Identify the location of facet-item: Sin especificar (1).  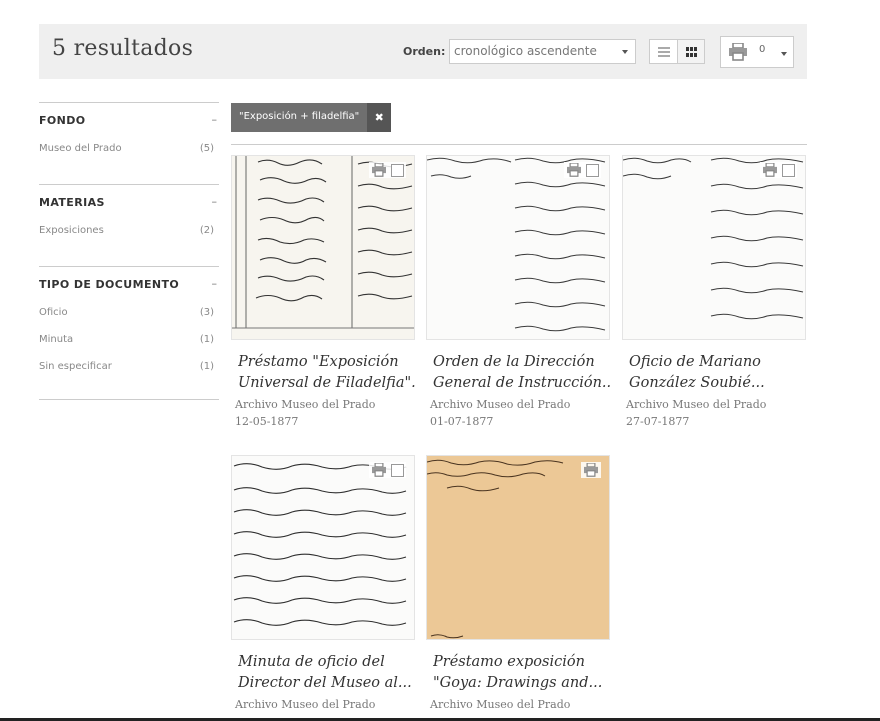
(129, 368).